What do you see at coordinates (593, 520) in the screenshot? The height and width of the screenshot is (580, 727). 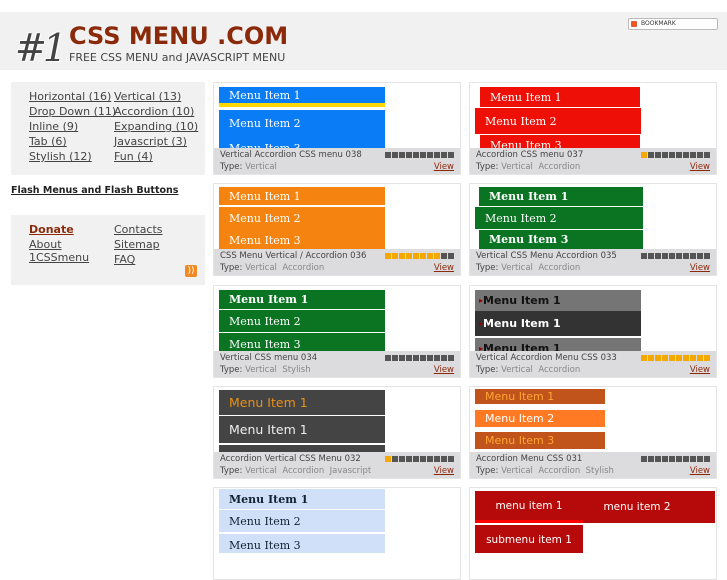 I see `menu-preview: menu item 1 menu item 2 submenu item 1` at bounding box center [593, 520].